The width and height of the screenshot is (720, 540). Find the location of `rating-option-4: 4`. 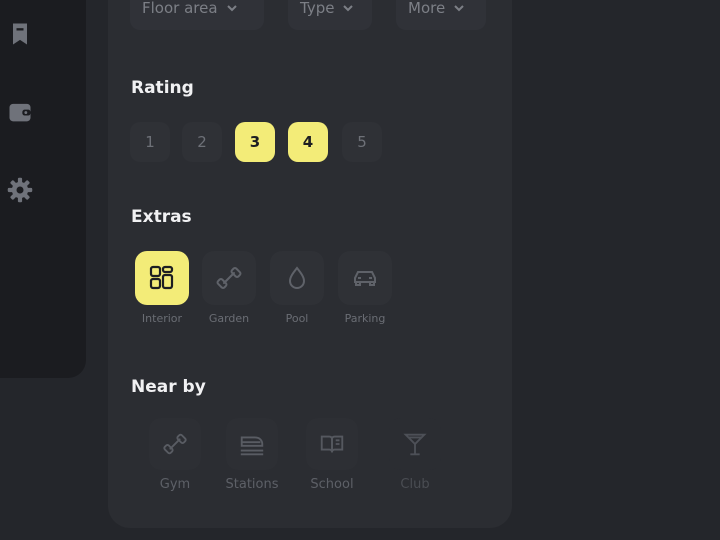

rating-option-4: 4 is located at coordinates (308, 142).